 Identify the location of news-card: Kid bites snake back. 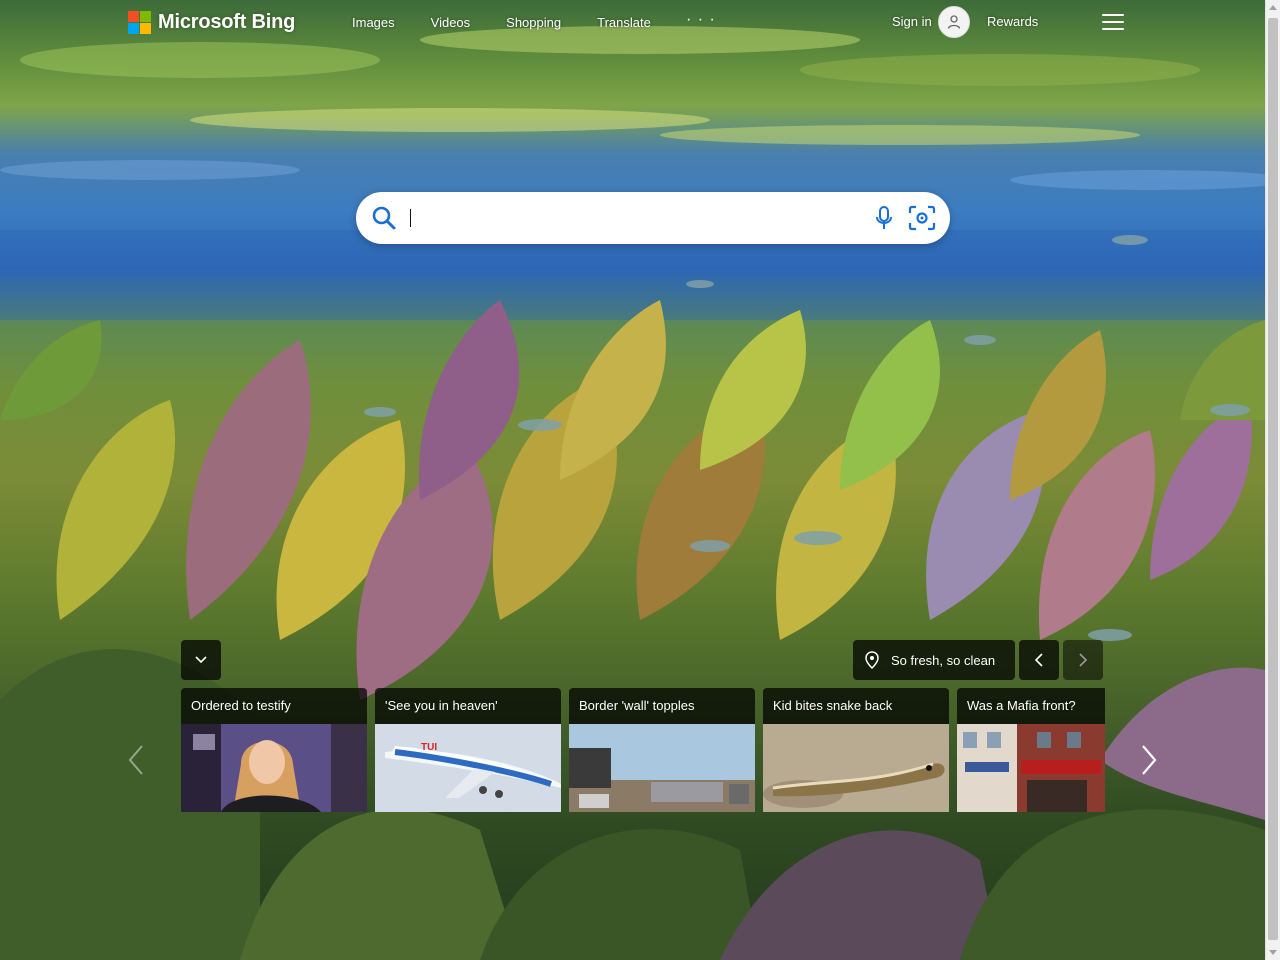
(856, 750).